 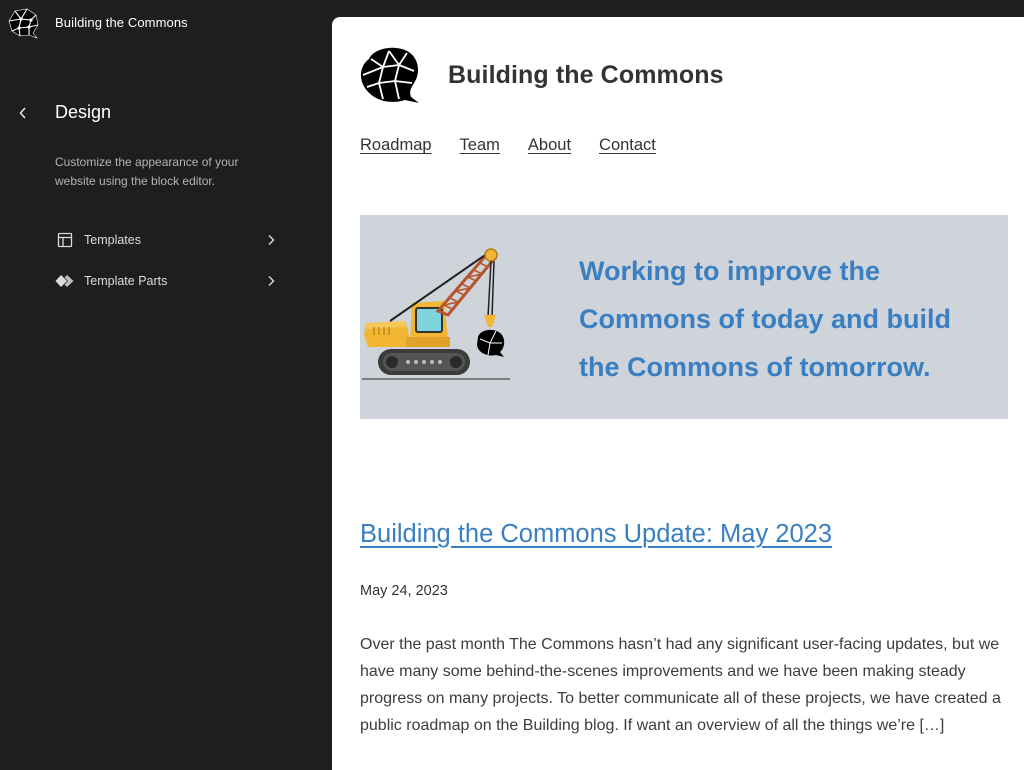 I want to click on site-name: Building the Commons, so click(x=586, y=75).